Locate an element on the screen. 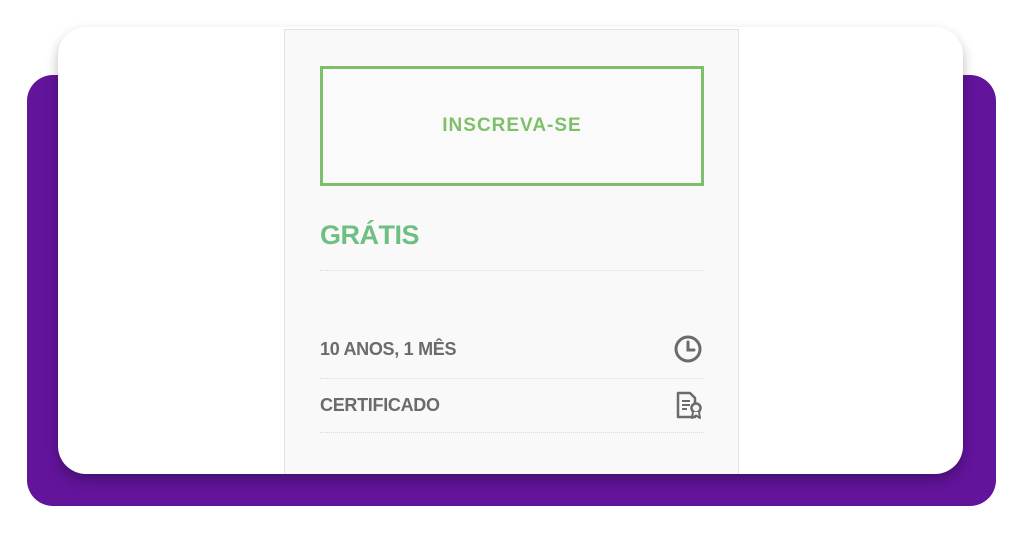 The image size is (1024, 536). enroll-button: INSCREVA-SE is located at coordinates (512, 126).